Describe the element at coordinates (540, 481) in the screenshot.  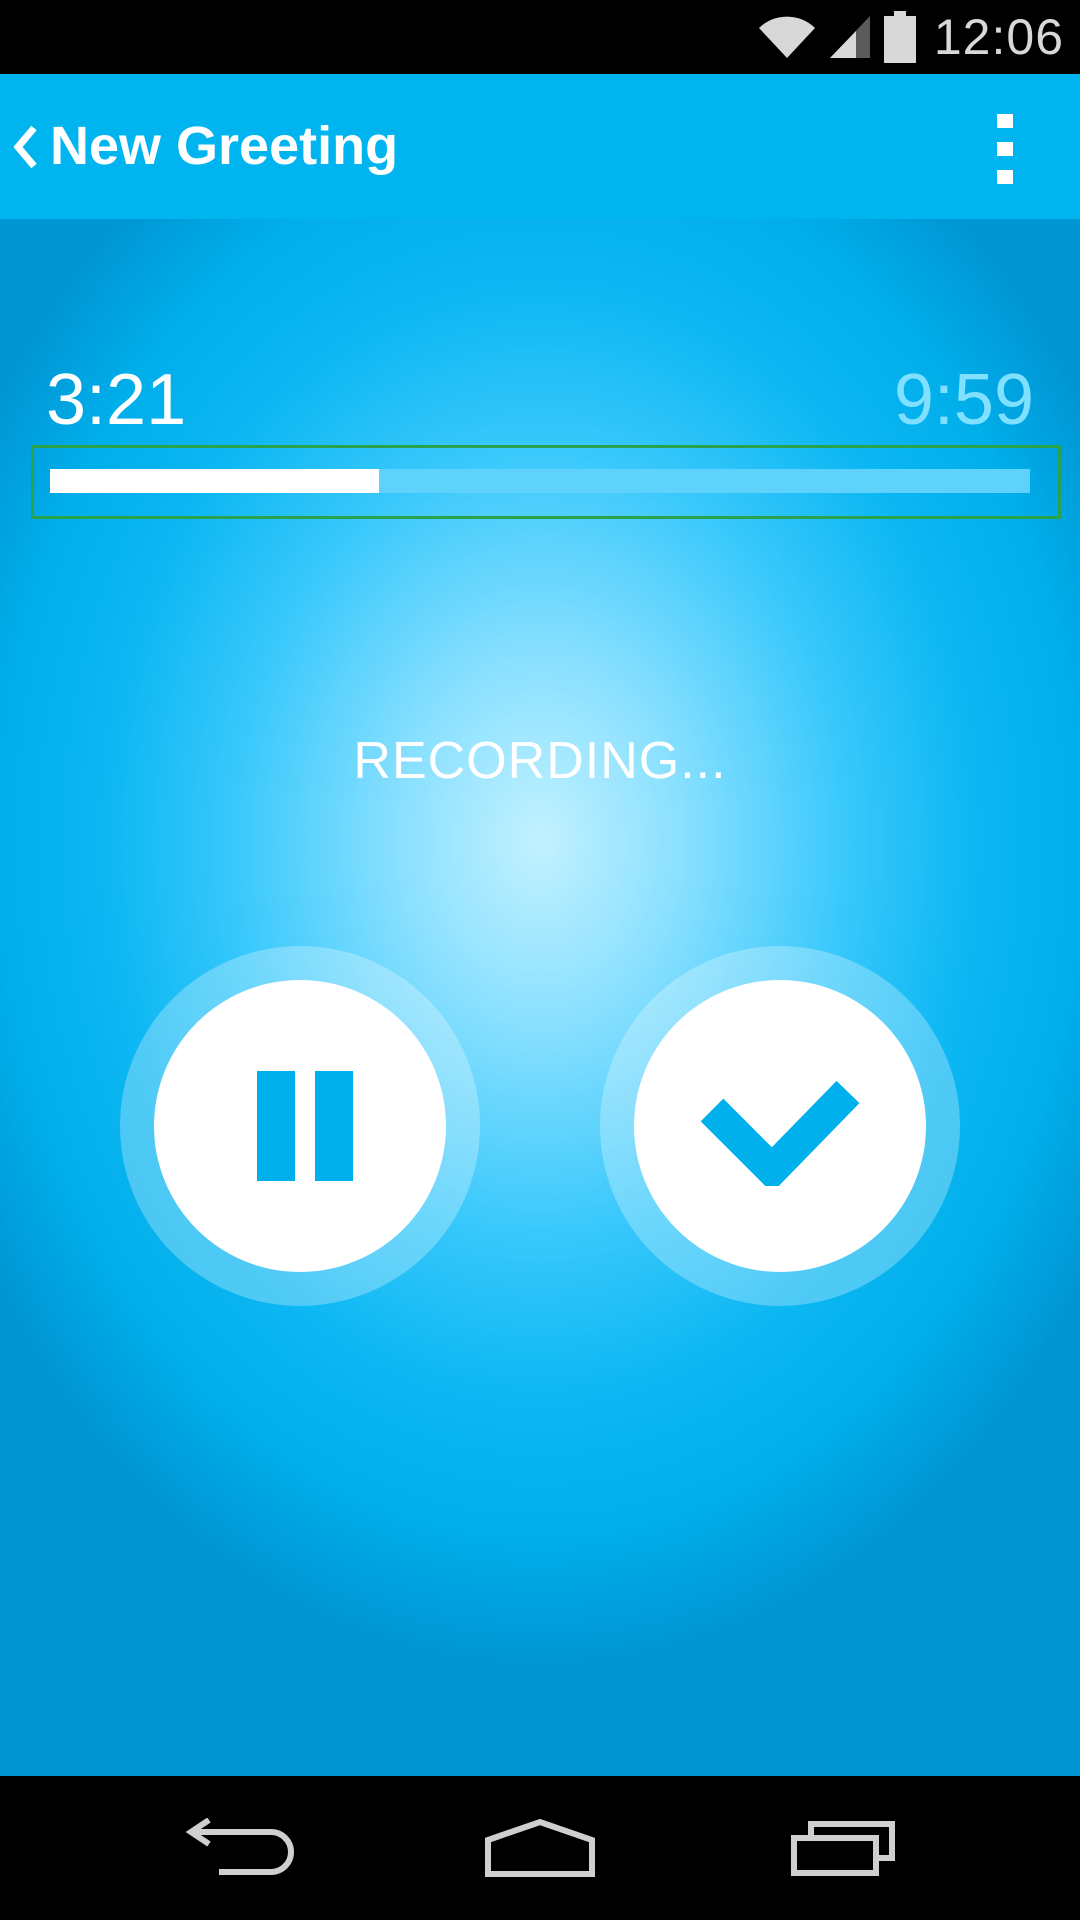
I see `recording-progress-bar` at that location.